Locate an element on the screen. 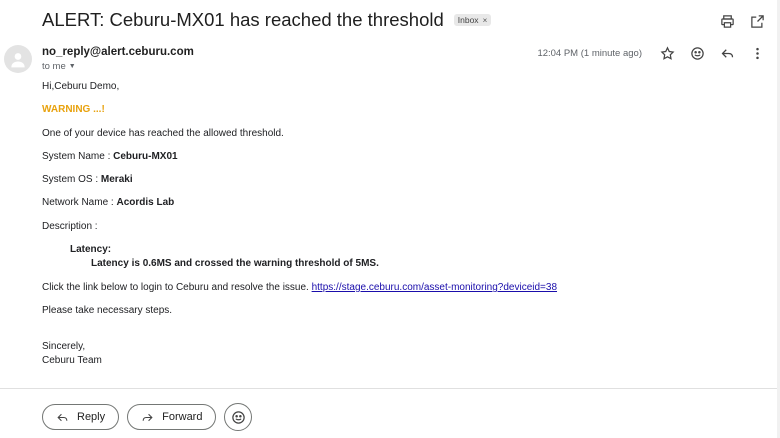  network-name-line: Network Name : Acordis Lab is located at coordinates (108, 202).